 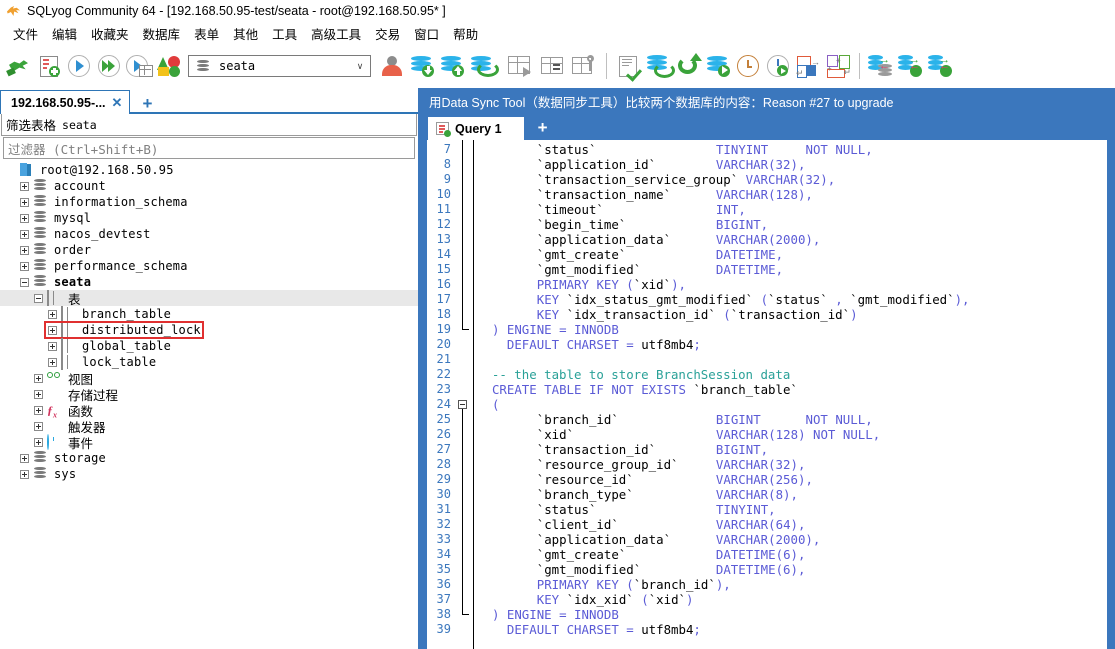 I want to click on editor-fold-column, so click(x=464, y=394).